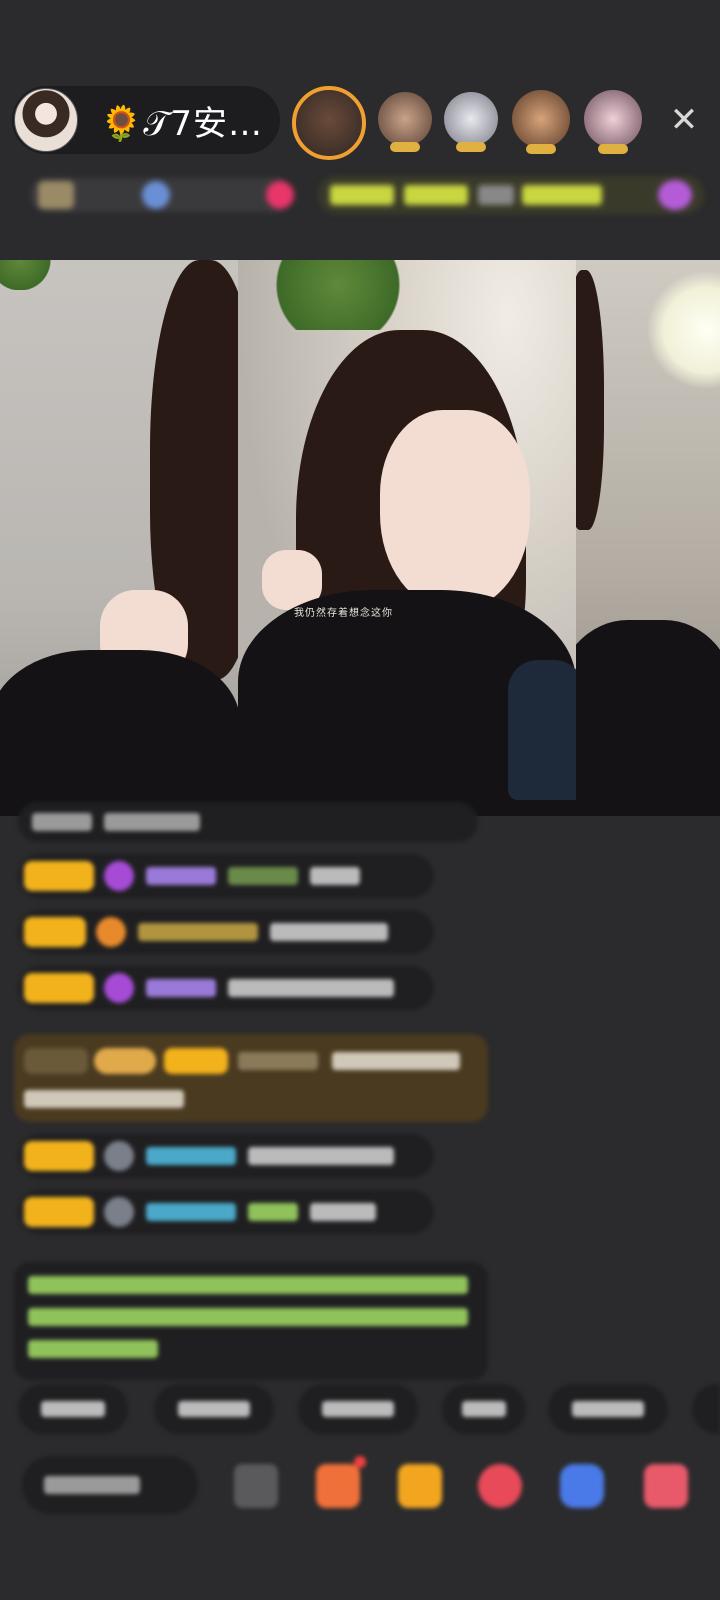  I want to click on chat-message-highlight, so click(251, 1078).